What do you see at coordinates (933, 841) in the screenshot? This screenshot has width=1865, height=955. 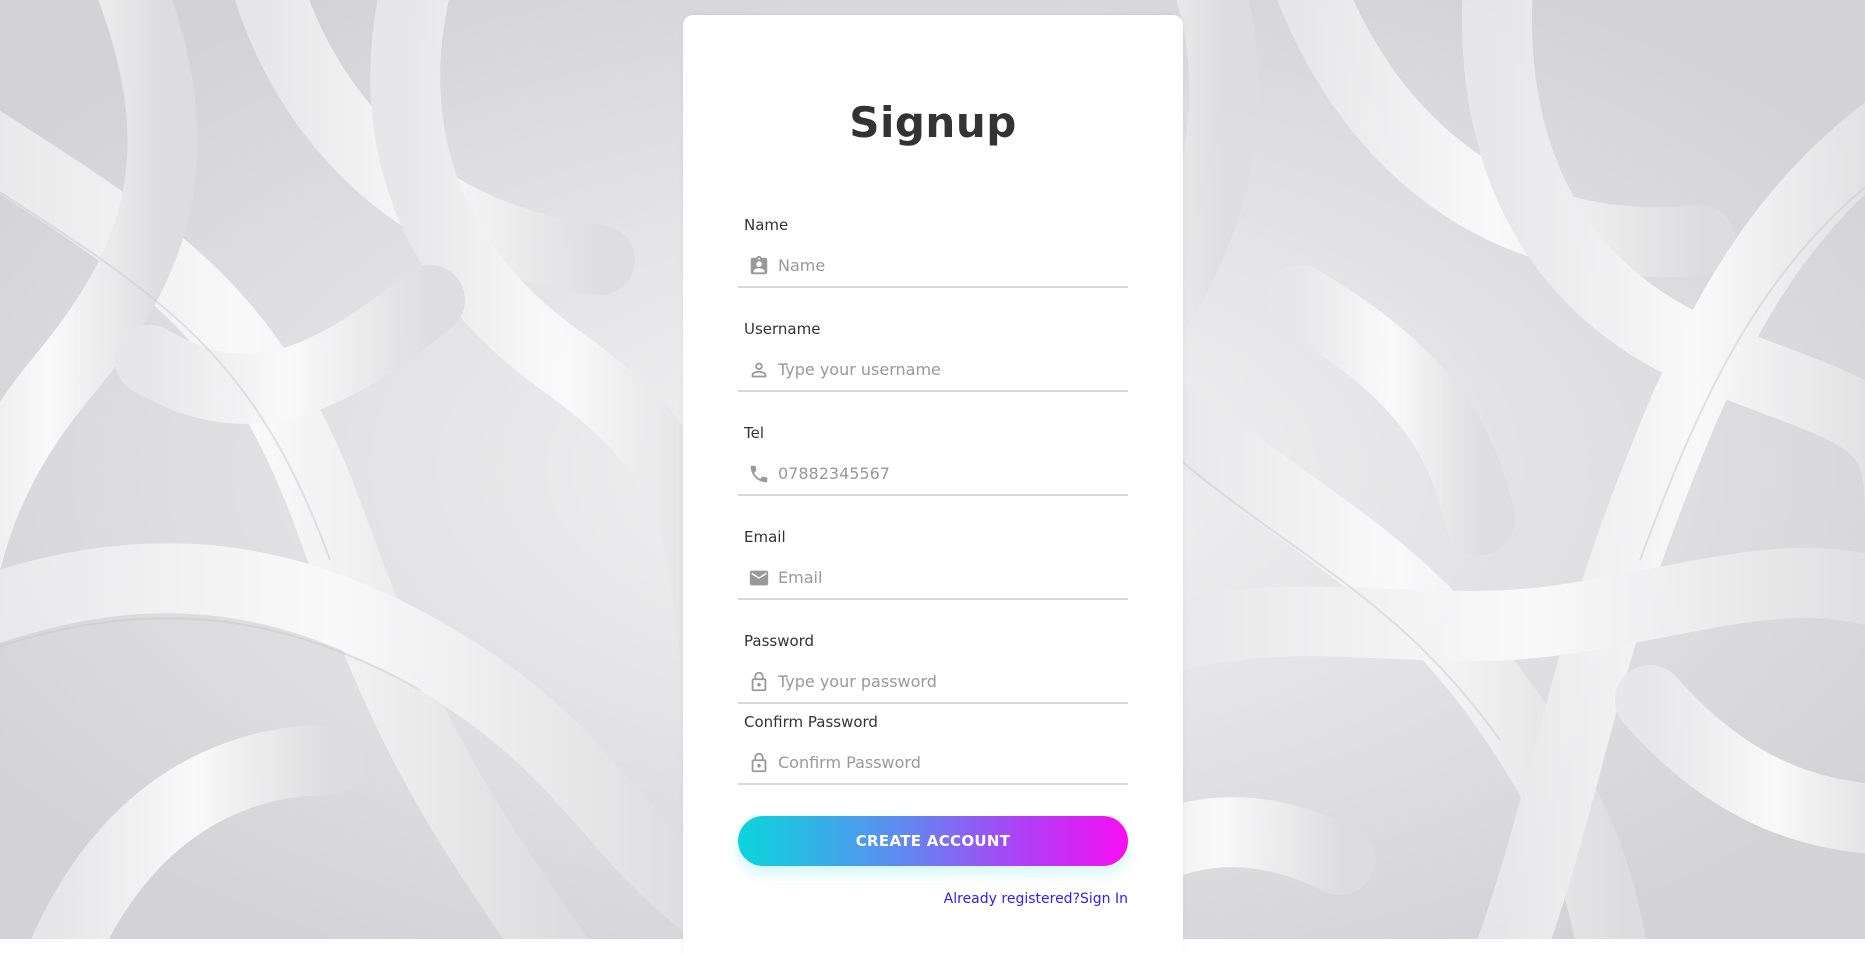 I see `create-account-button: CREATE ACCOUNT` at bounding box center [933, 841].